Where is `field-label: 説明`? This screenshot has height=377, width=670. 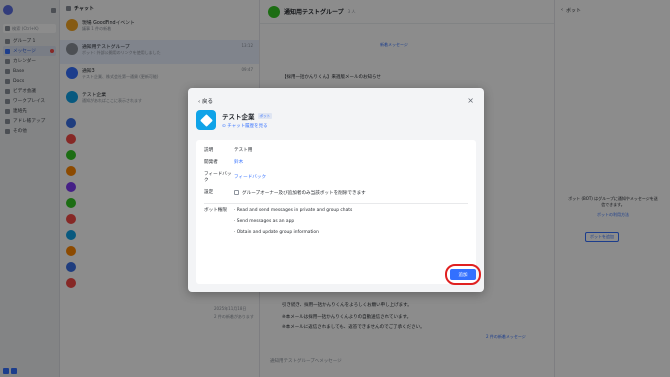 field-label: 説明 is located at coordinates (209, 150).